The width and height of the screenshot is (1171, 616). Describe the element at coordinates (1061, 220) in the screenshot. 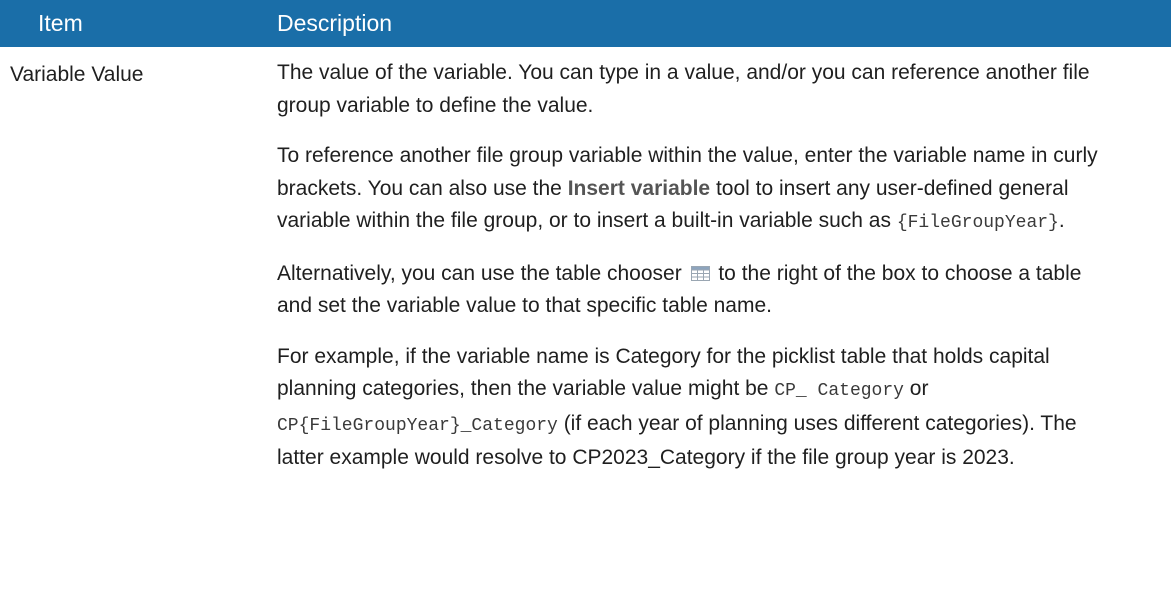

I see `text-segment: .` at that location.